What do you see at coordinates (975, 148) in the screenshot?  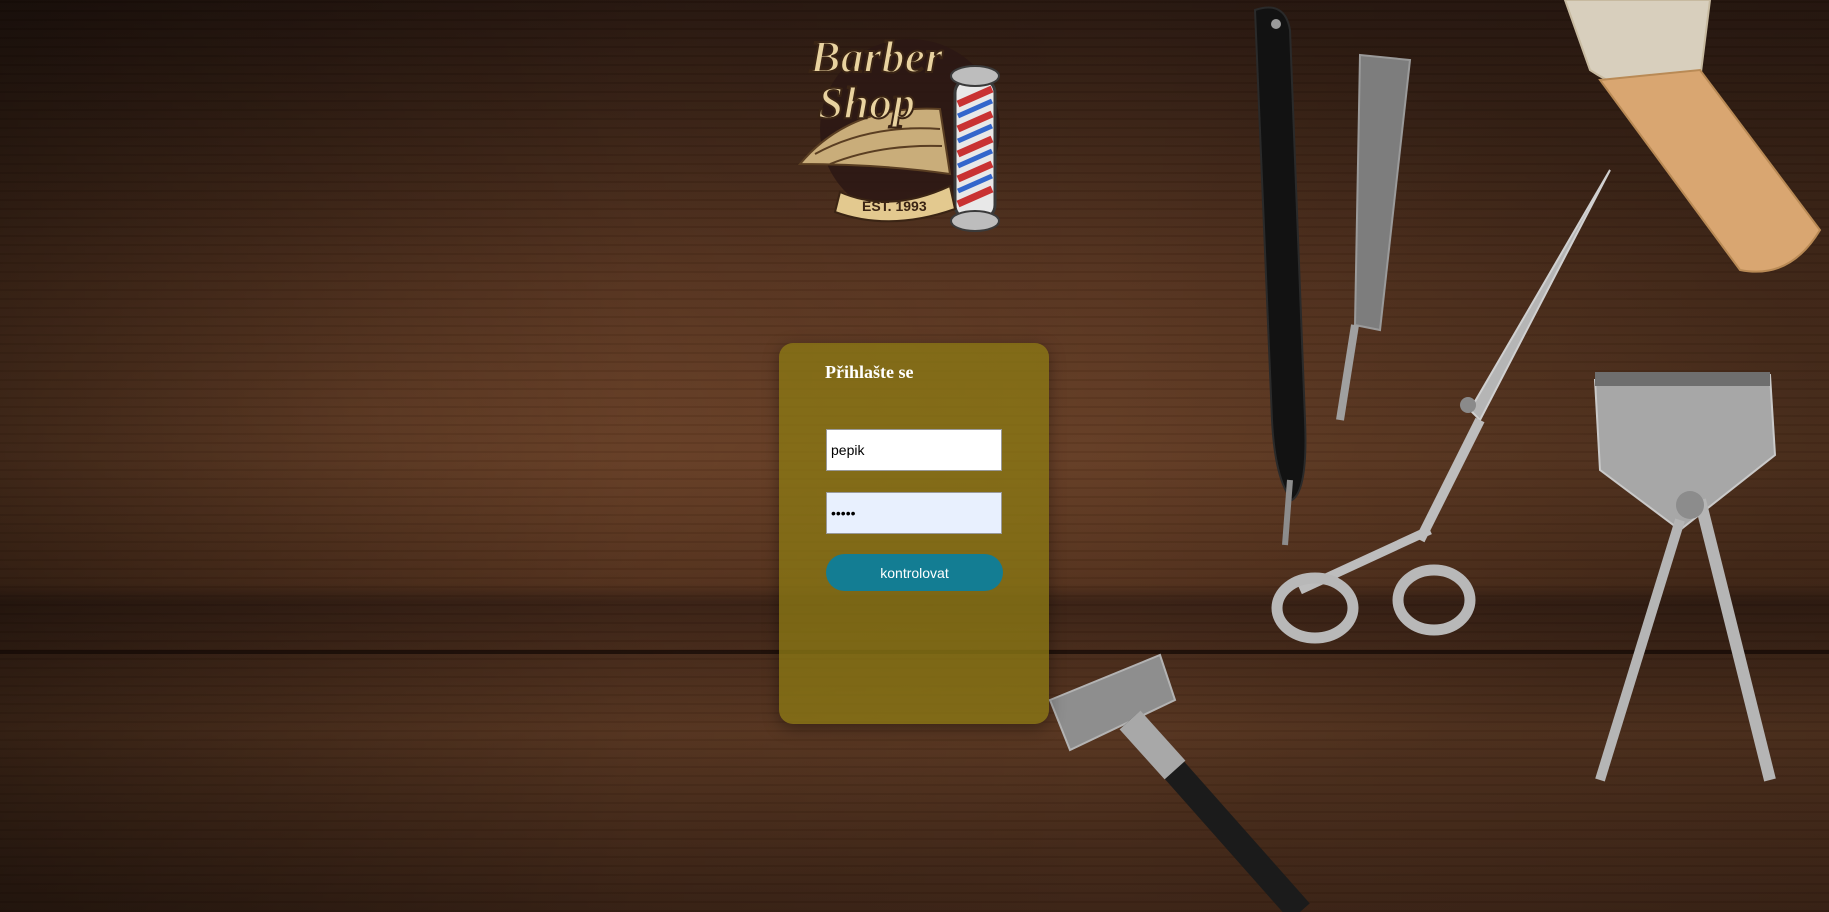 I see `barber-pole-icon` at bounding box center [975, 148].